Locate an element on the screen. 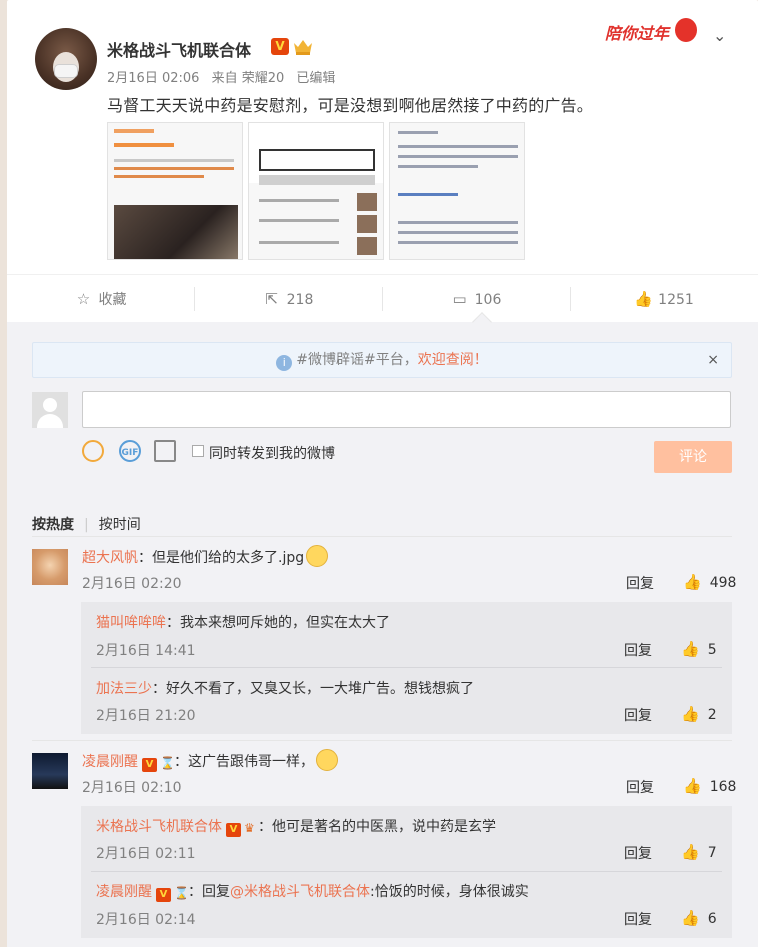 This screenshot has height=947, width=758. notice-text: #微博辟谣#平台， is located at coordinates (357, 360).